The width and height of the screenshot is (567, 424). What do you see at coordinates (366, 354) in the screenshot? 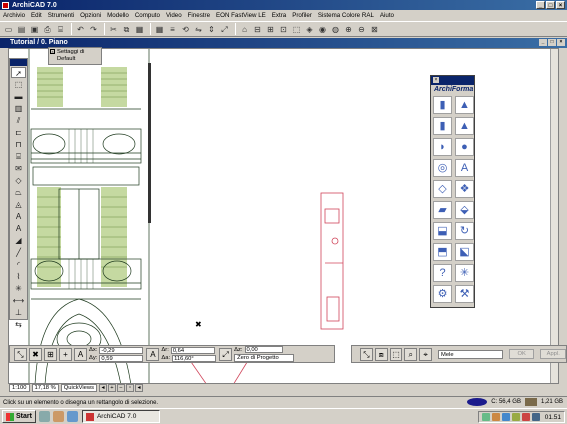
I see `pick-icon: ⤡` at bounding box center [366, 354].